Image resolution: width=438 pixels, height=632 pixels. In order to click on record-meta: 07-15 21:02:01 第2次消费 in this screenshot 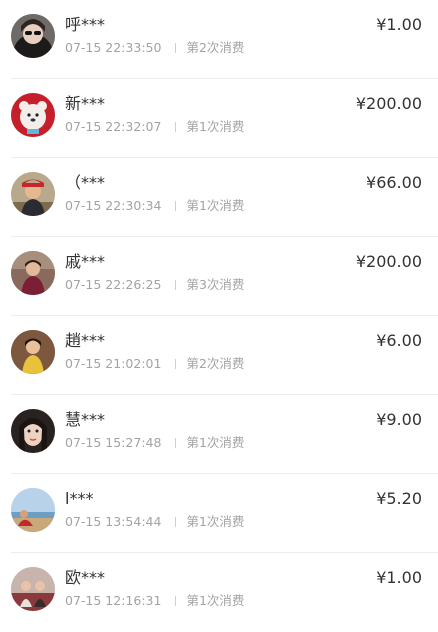, I will do `click(154, 364)`.